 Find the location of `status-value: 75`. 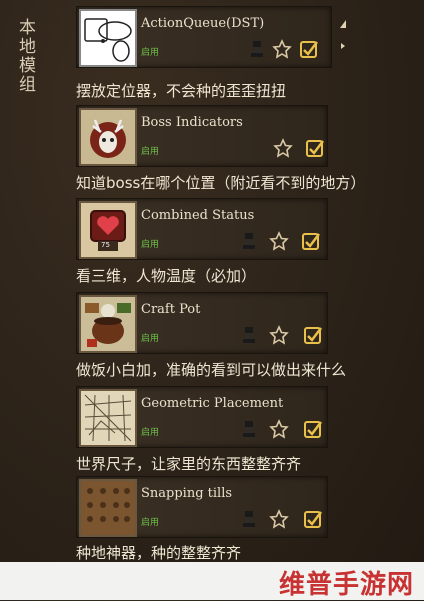

status-value: 75 is located at coordinates (105, 245).